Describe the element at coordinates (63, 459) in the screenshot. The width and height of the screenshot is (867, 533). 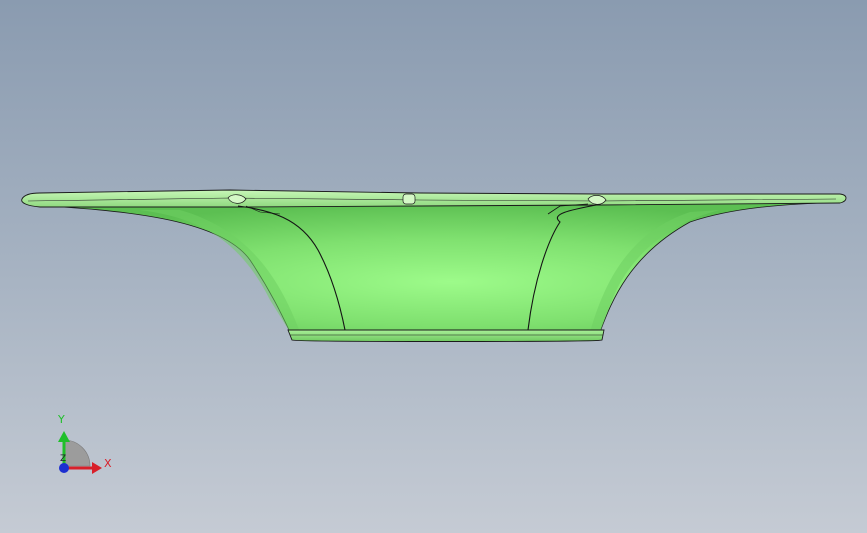
I see `z-axis-label: Z` at that location.